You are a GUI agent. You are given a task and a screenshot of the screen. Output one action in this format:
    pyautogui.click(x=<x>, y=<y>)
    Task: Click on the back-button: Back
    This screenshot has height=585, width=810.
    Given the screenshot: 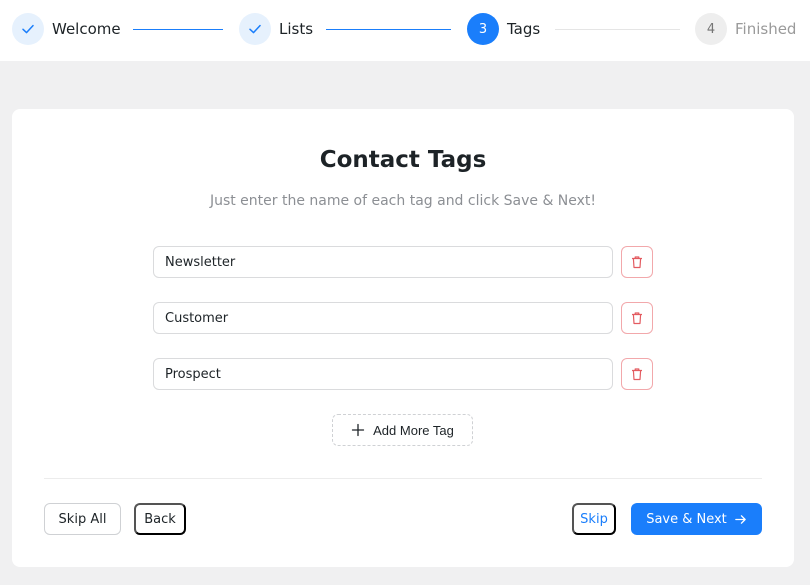 What is the action you would take?
    pyautogui.click(x=160, y=519)
    